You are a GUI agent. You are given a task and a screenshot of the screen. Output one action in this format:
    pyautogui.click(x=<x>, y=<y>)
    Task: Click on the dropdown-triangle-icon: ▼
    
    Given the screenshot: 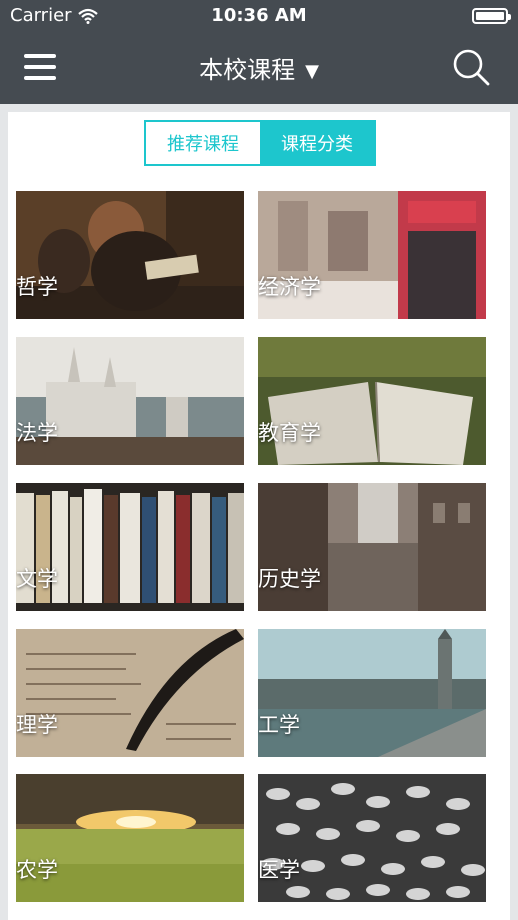 What is the action you would take?
    pyautogui.click(x=312, y=71)
    